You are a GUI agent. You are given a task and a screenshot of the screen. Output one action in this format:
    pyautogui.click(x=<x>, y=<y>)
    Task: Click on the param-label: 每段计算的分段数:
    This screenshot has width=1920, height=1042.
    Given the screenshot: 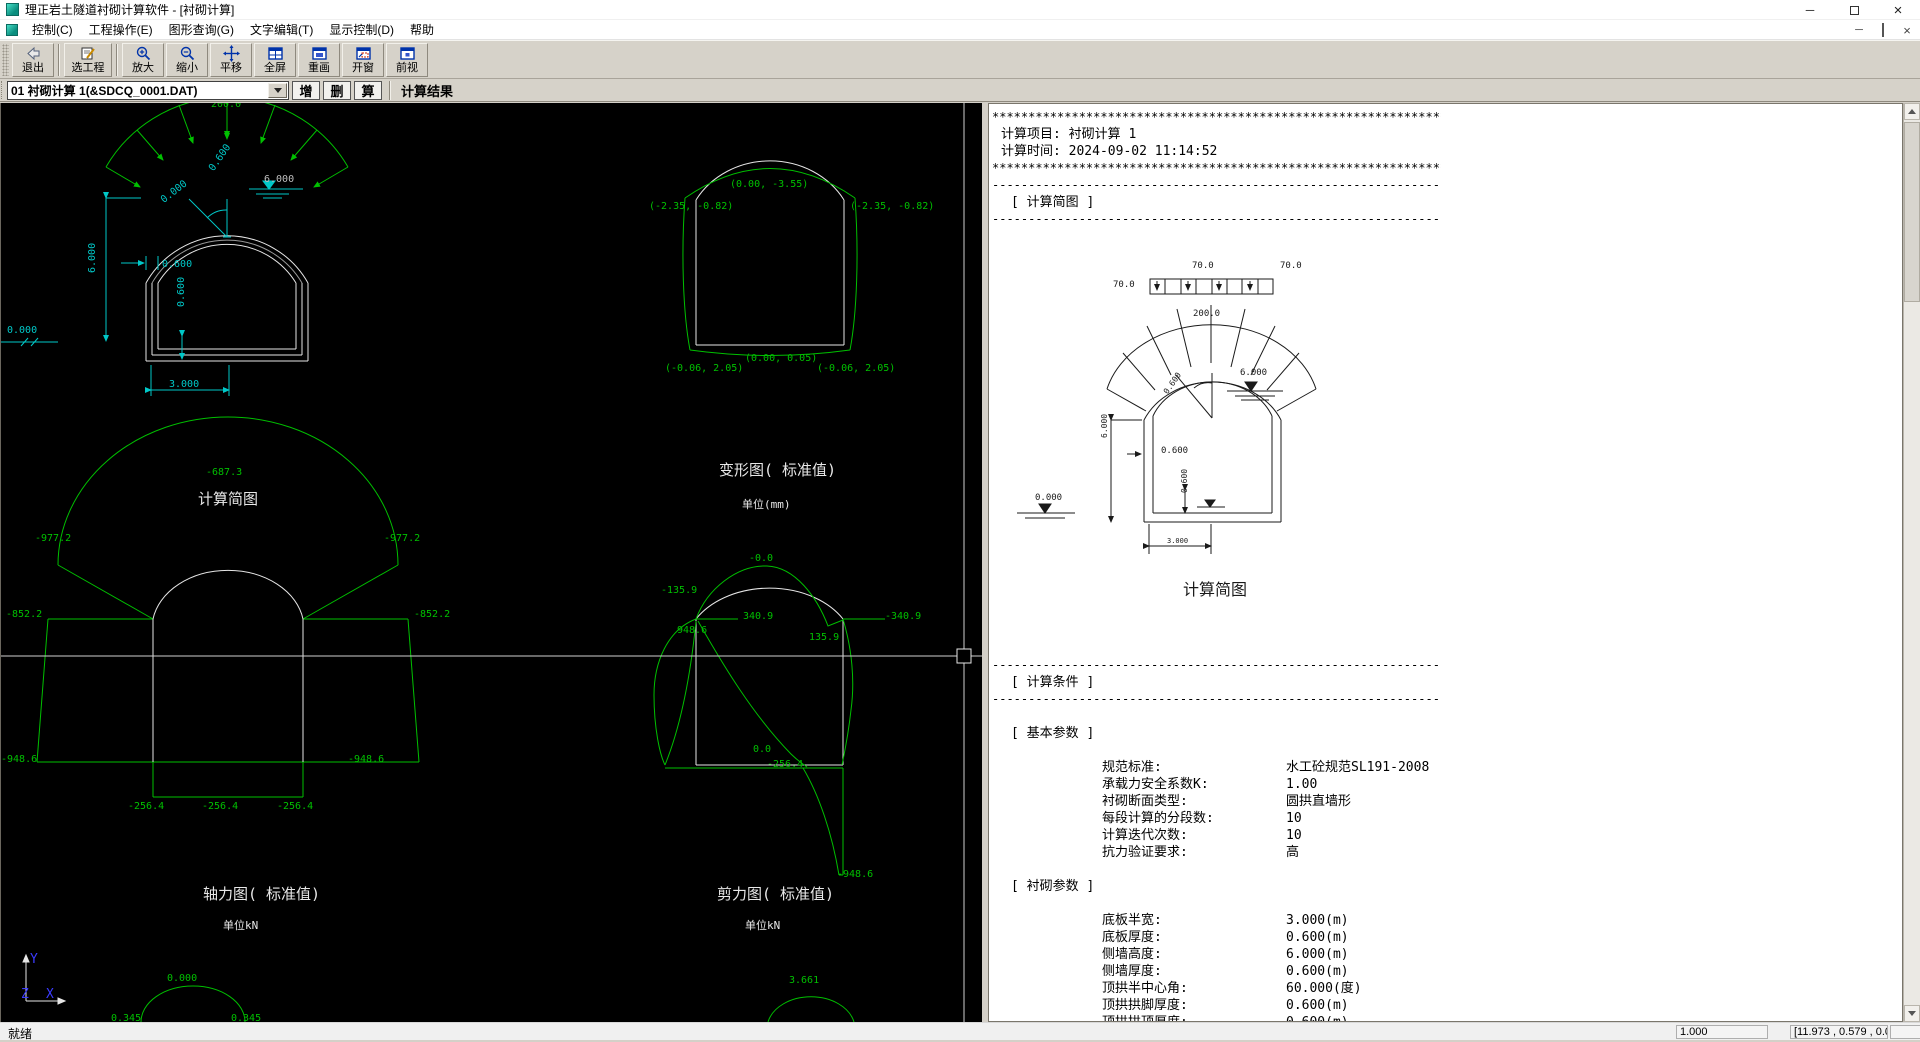 What is the action you would take?
    pyautogui.click(x=1158, y=818)
    